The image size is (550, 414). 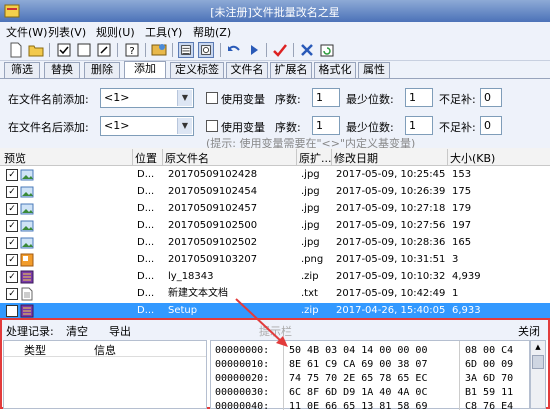 I want to click on col-original-name: 原文件名, so click(x=187, y=158).